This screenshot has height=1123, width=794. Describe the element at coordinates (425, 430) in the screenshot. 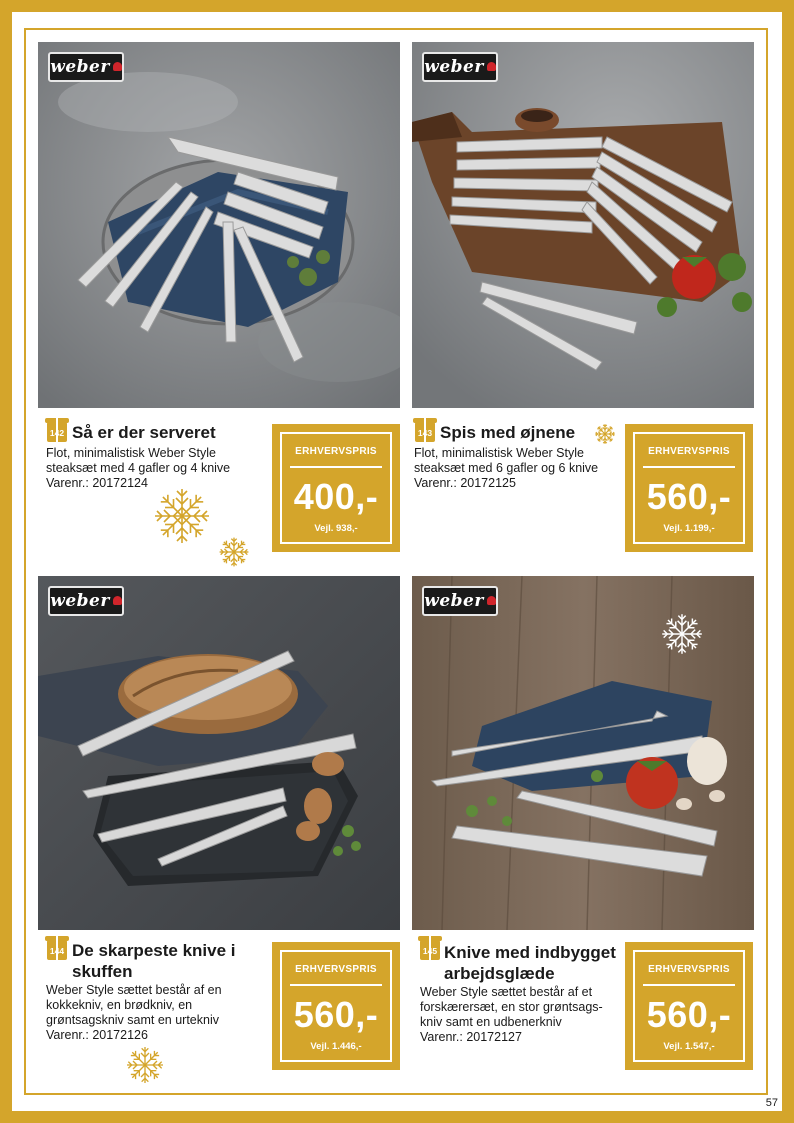

I see `gift-badge-icon: 143` at that location.